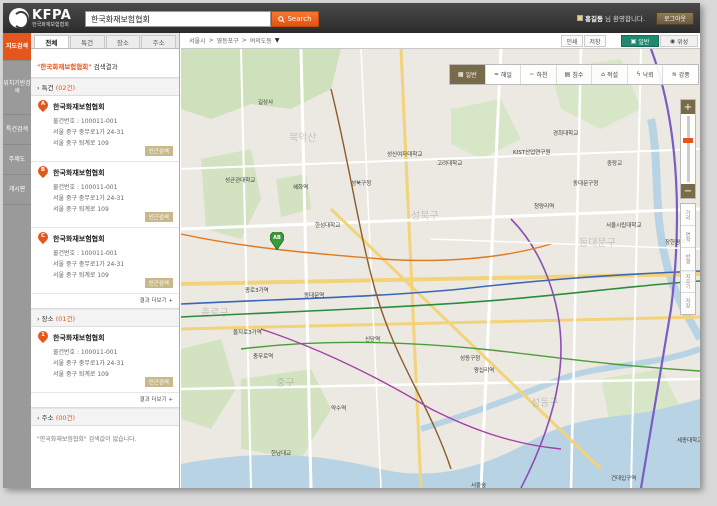 This screenshot has width=717, height=506. Describe the element at coordinates (158, 41) in the screenshot. I see `tab-address: 주소` at that location.